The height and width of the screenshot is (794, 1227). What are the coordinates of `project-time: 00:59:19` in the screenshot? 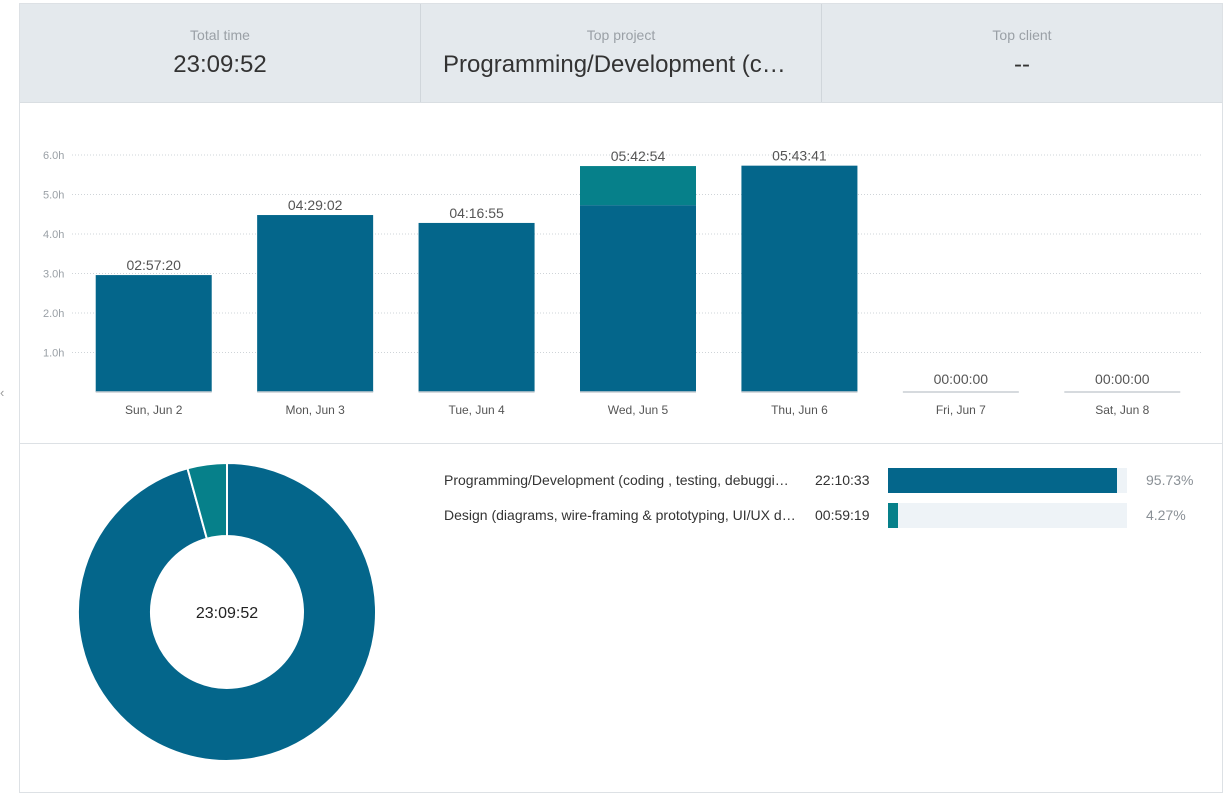 It's located at (842, 515).